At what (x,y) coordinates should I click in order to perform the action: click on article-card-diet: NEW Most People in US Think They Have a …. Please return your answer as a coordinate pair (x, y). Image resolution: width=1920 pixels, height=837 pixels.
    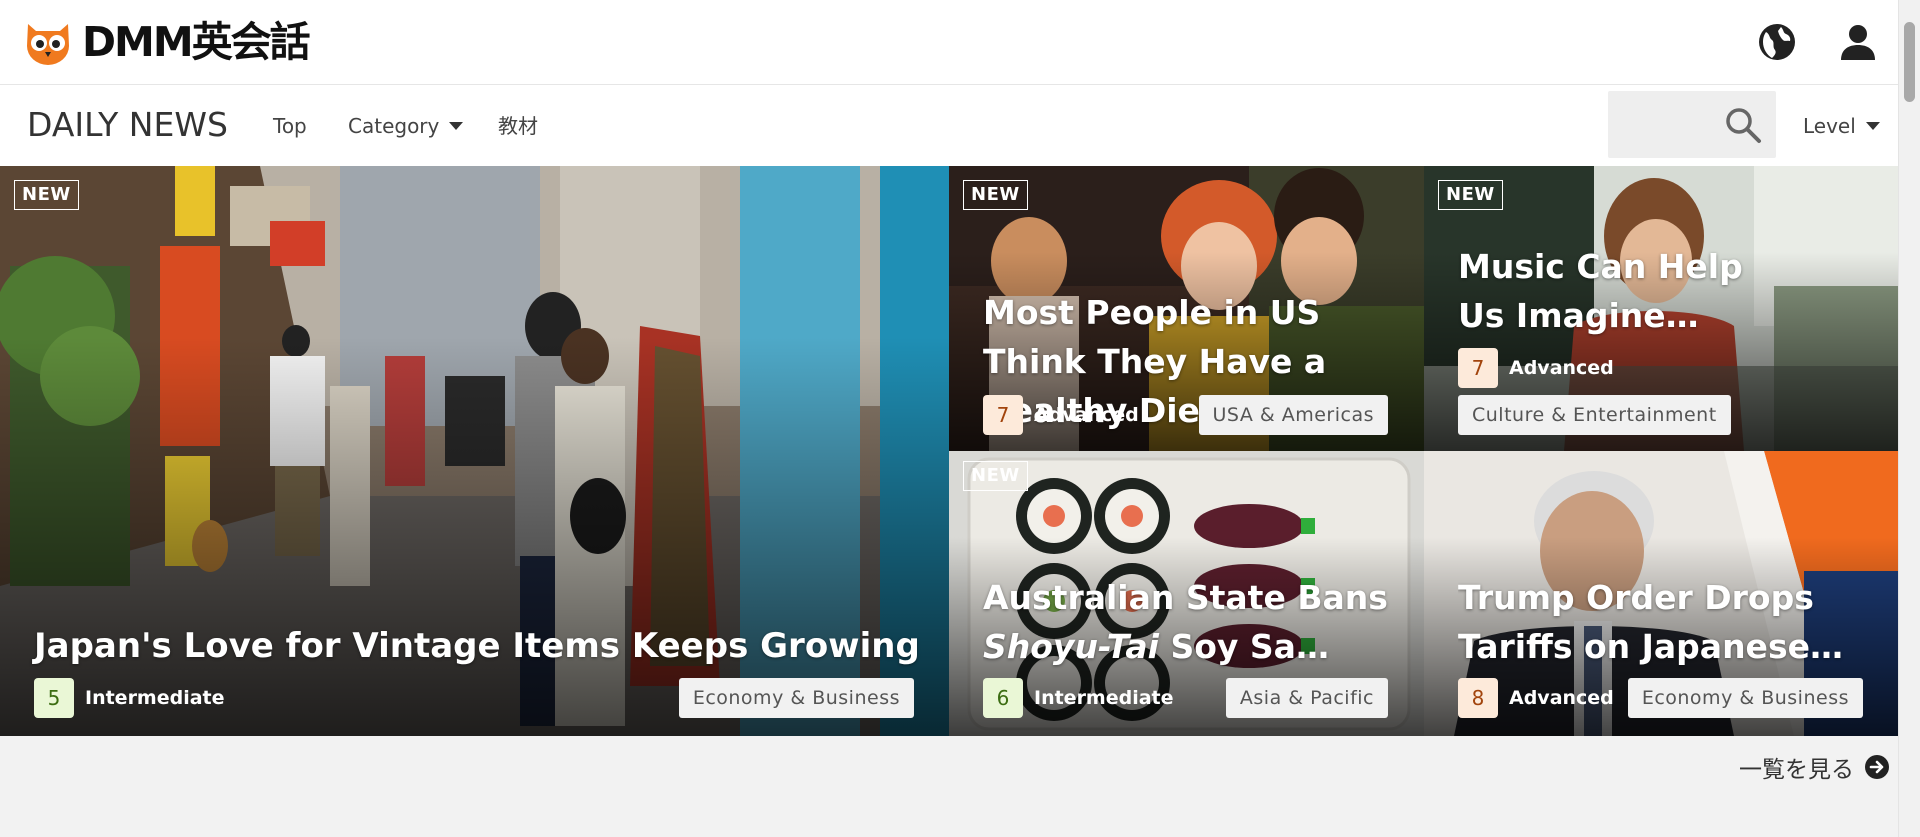
    Looking at the image, I should click on (1186, 308).